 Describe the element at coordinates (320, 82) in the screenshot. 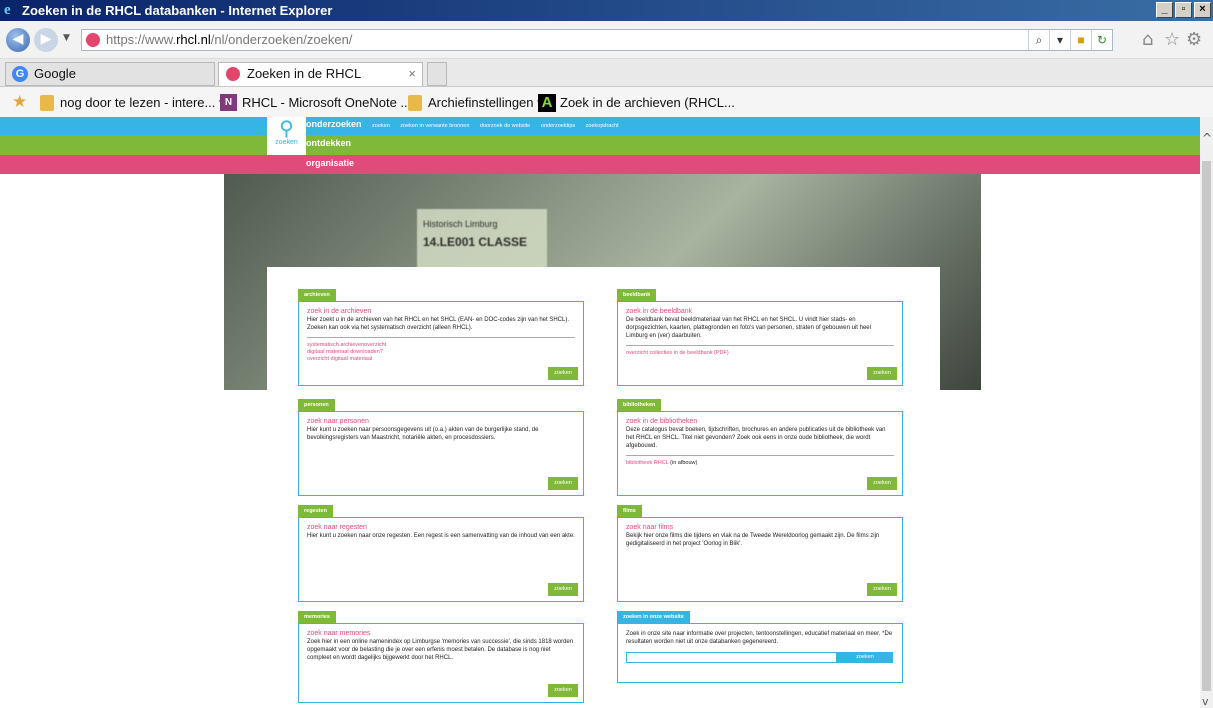

I see `tab-rhcl: Zoeken in de RHCL databan... ×` at that location.